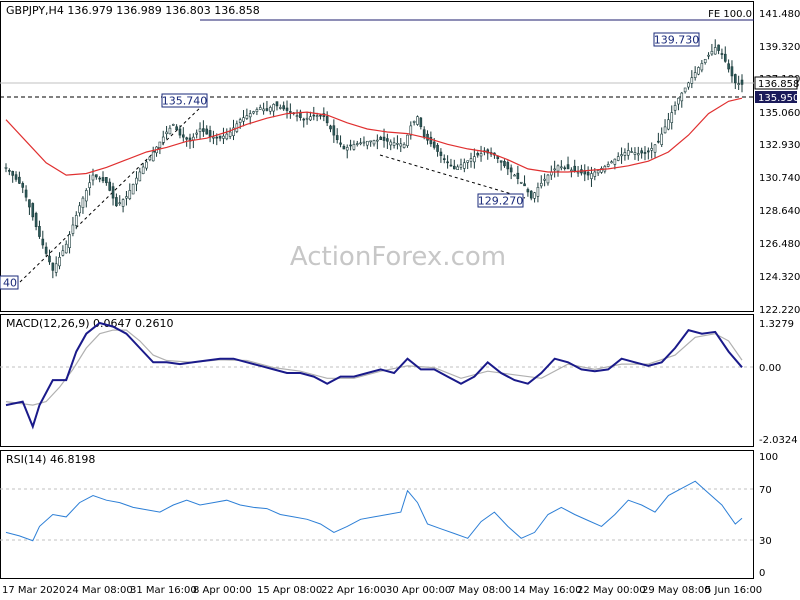 This screenshot has width=800, height=600. I want to click on watermark: ActionForex.com, so click(398, 257).